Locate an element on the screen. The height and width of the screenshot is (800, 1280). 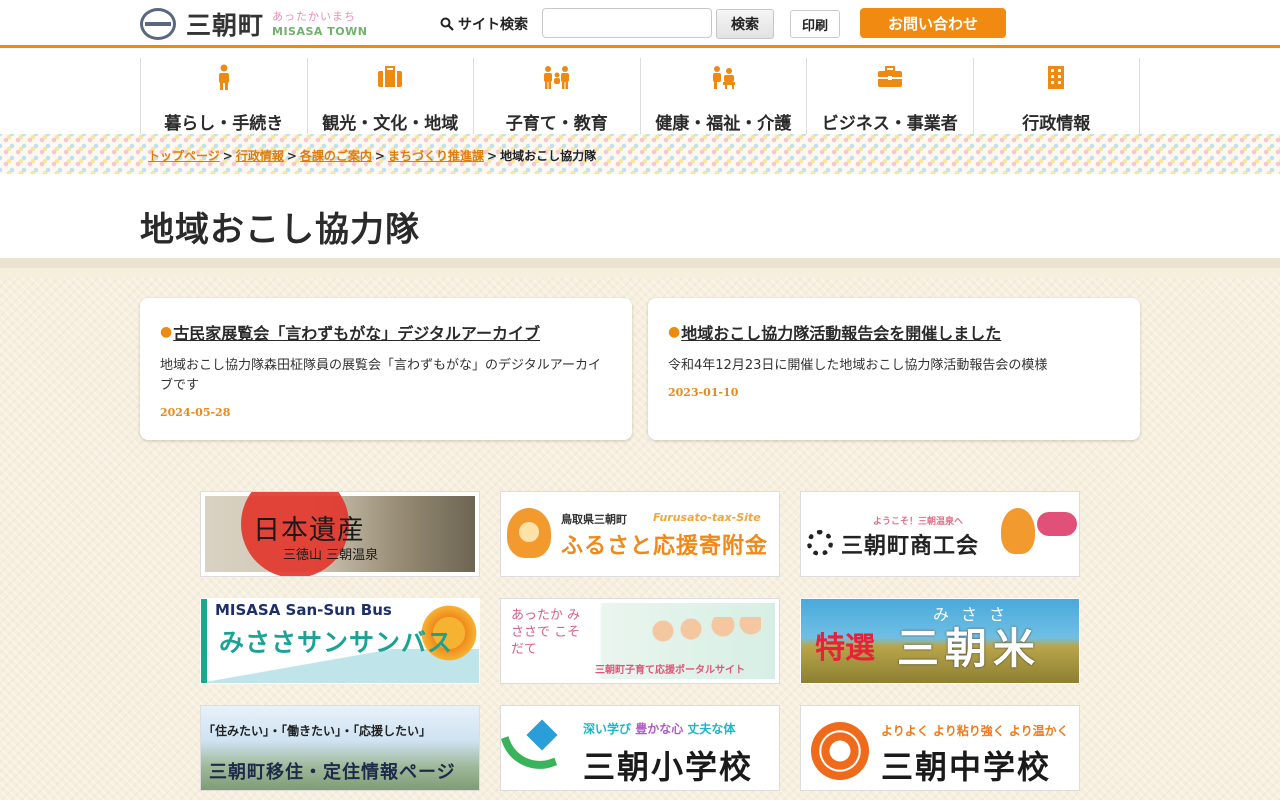
motto-part: 豊かな心 is located at coordinates (659, 729).